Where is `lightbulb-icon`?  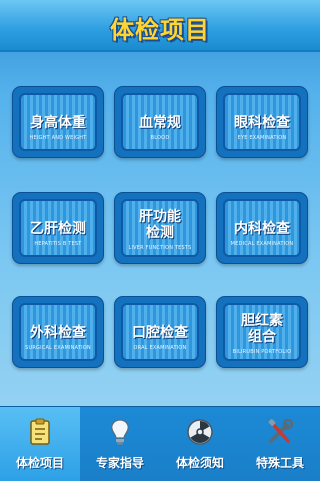 lightbulb-icon is located at coordinates (120, 432).